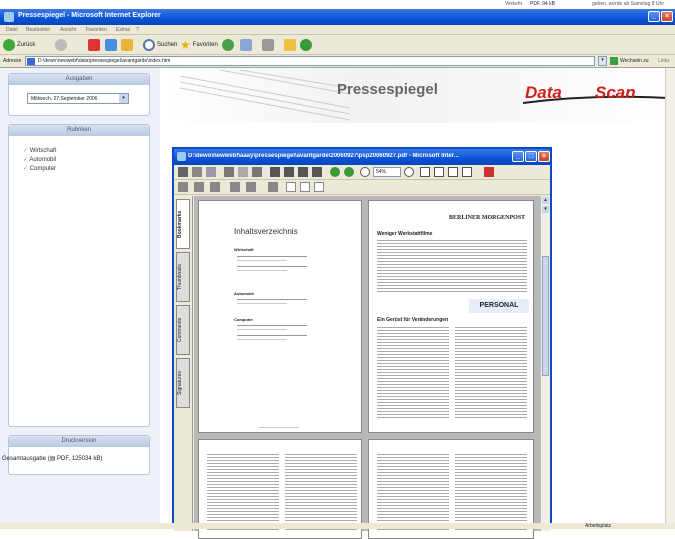 This screenshot has height=539, width=675. I want to click on rotate-icon, so click(467, 172).